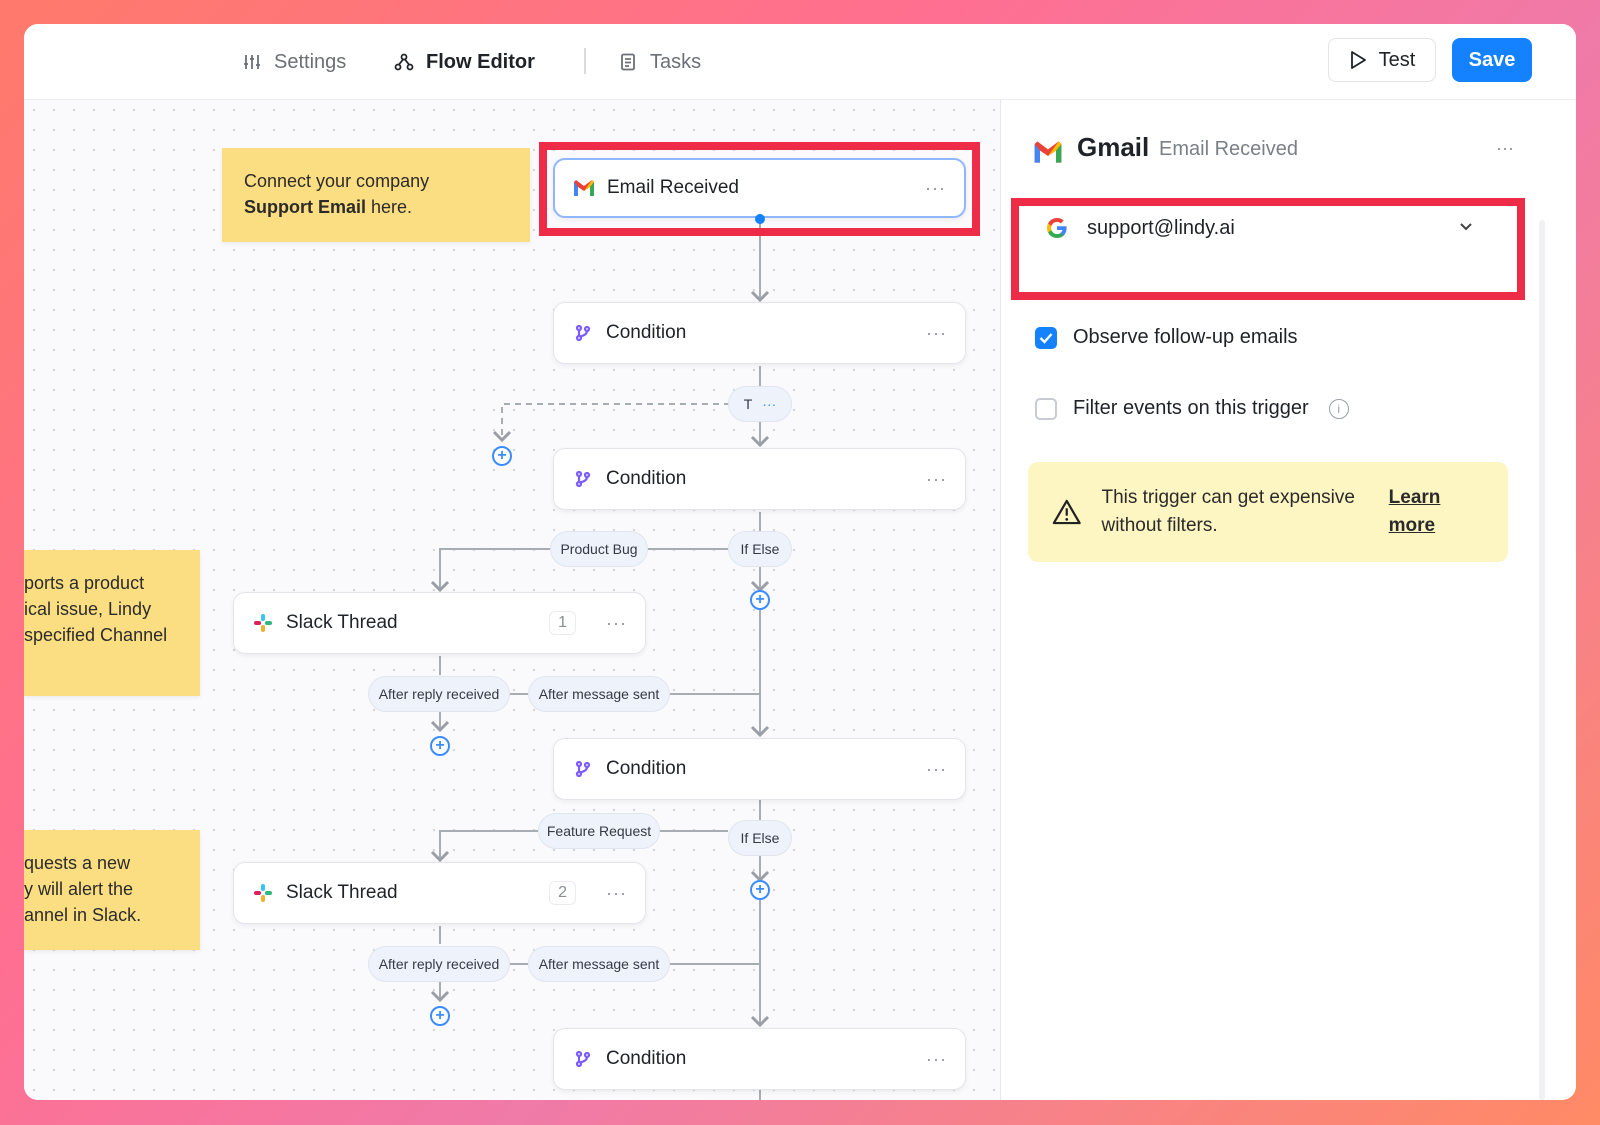 The image size is (1600, 1125). I want to click on observe-followup-checkbox, so click(1046, 337).